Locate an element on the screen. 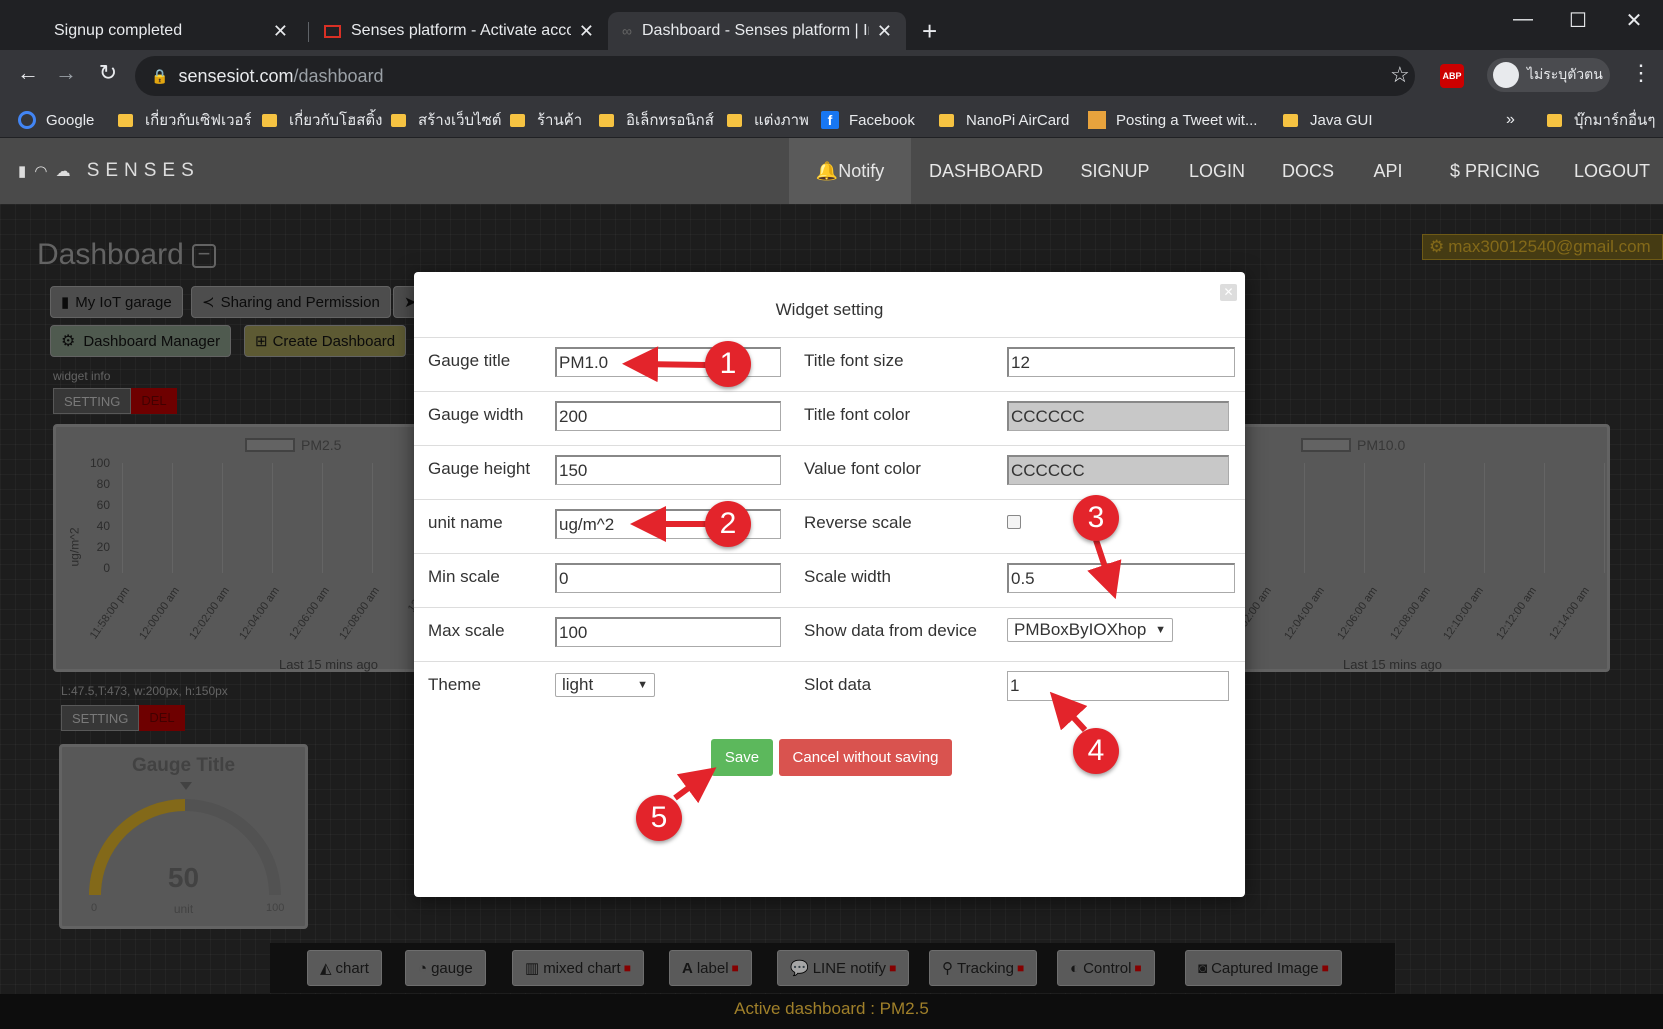  new-tab-icon: + is located at coordinates (929, 31).